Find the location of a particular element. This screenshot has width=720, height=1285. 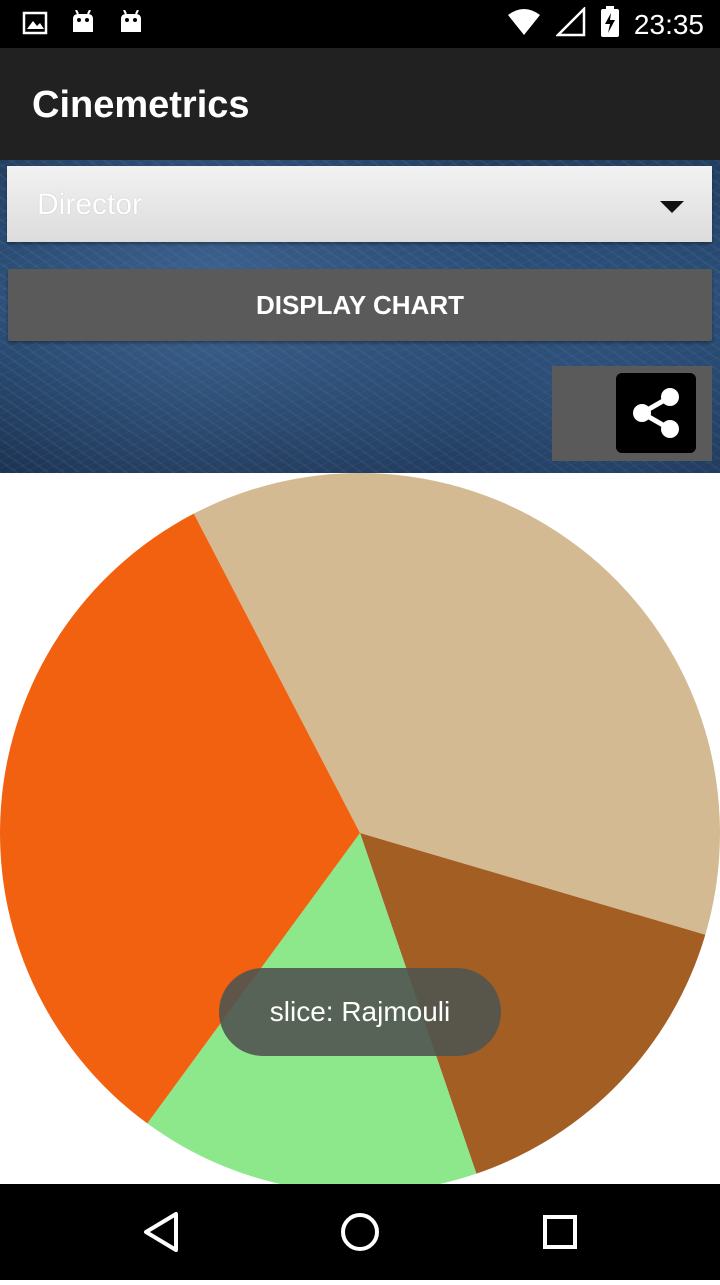

share-icon is located at coordinates (656, 413).